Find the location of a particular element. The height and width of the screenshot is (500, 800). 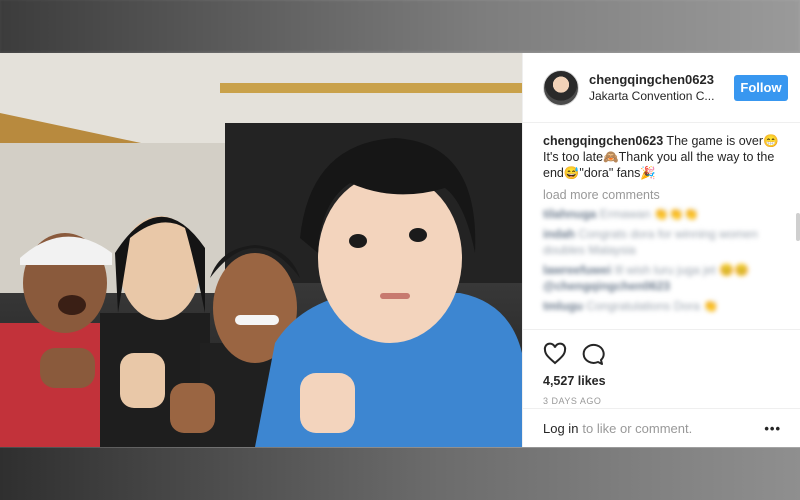

login-link: Log in is located at coordinates (560, 428).